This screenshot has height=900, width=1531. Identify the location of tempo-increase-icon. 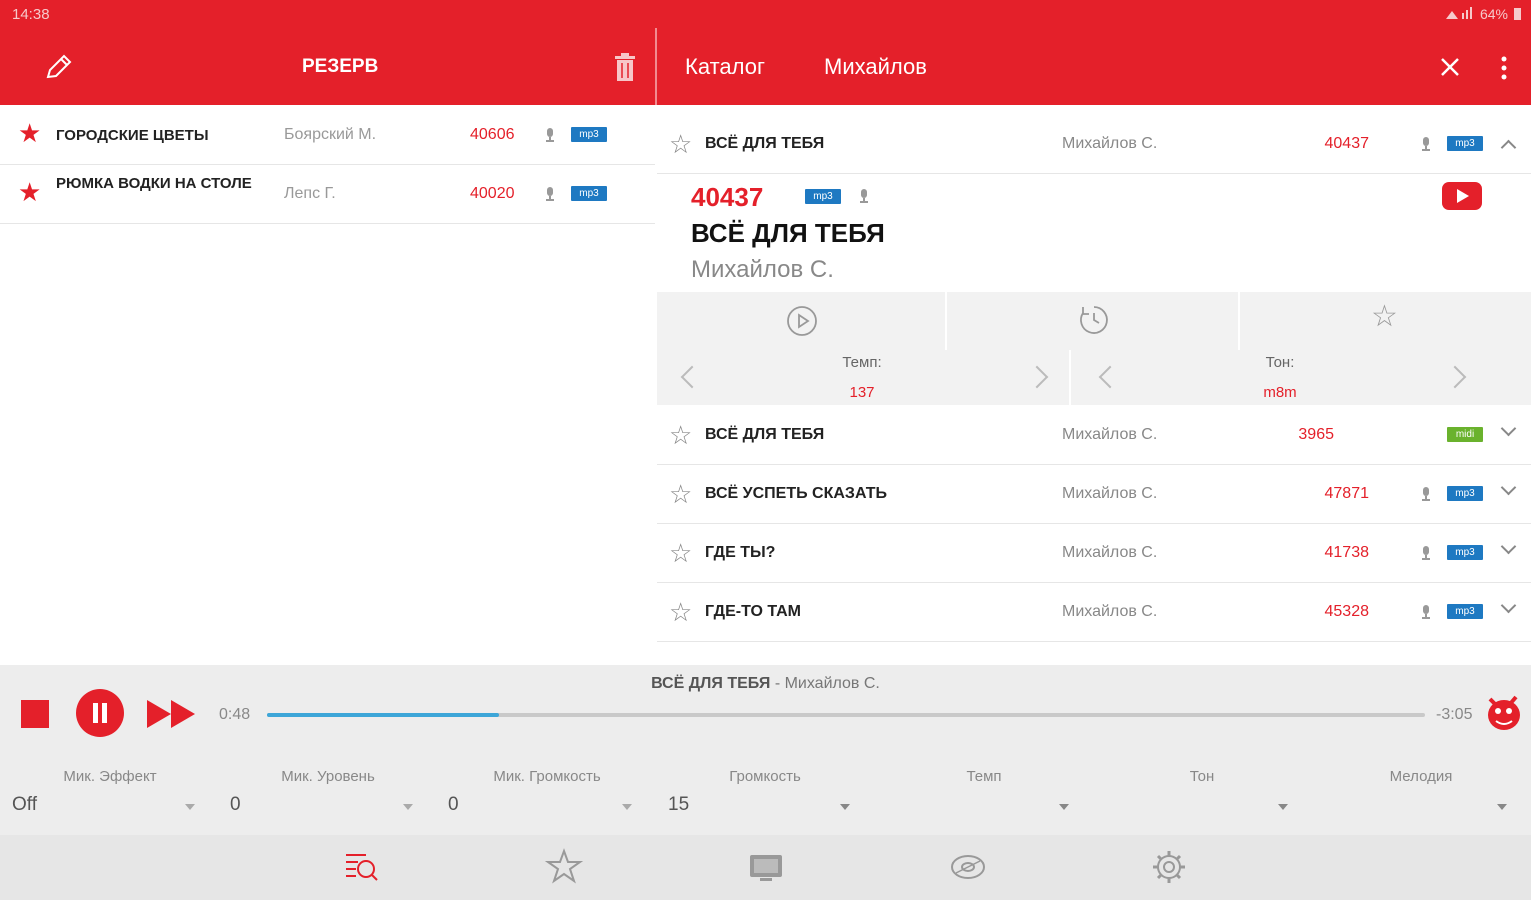
(1037, 377).